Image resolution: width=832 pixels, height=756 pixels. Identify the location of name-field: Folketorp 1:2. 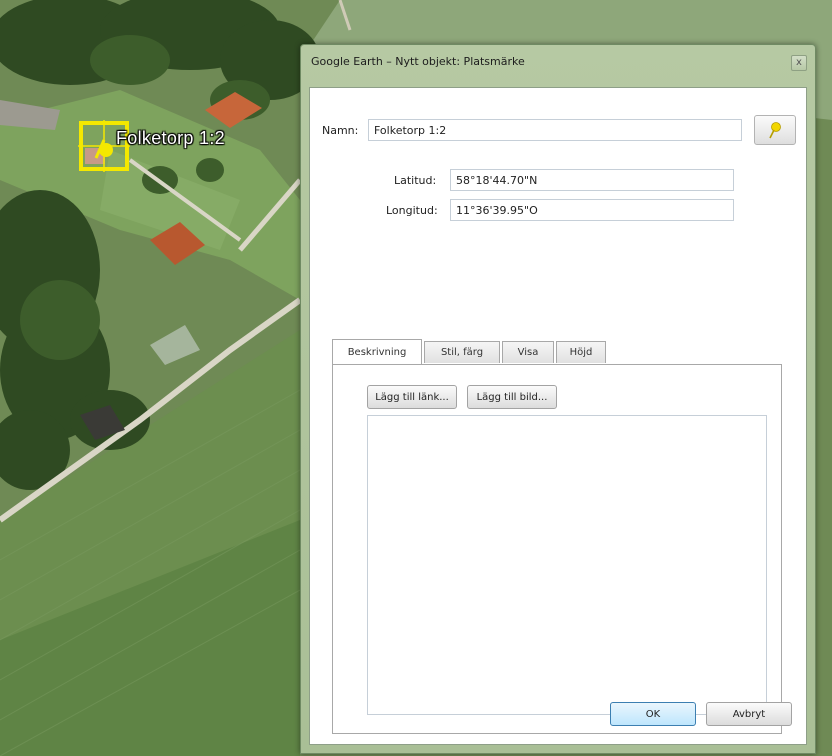
(555, 130).